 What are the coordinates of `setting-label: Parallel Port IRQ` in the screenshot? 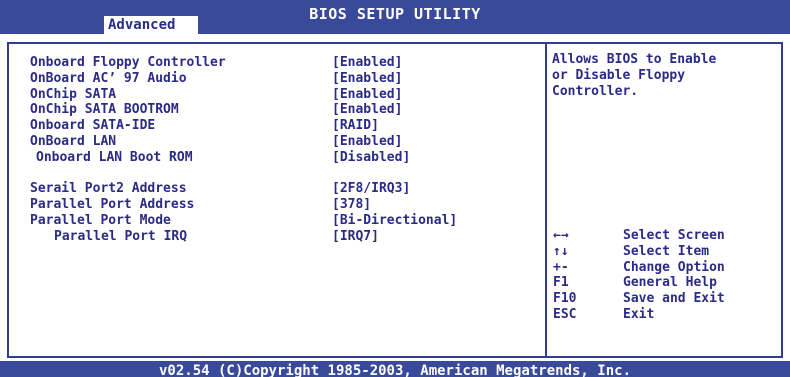 It's located at (121, 236).